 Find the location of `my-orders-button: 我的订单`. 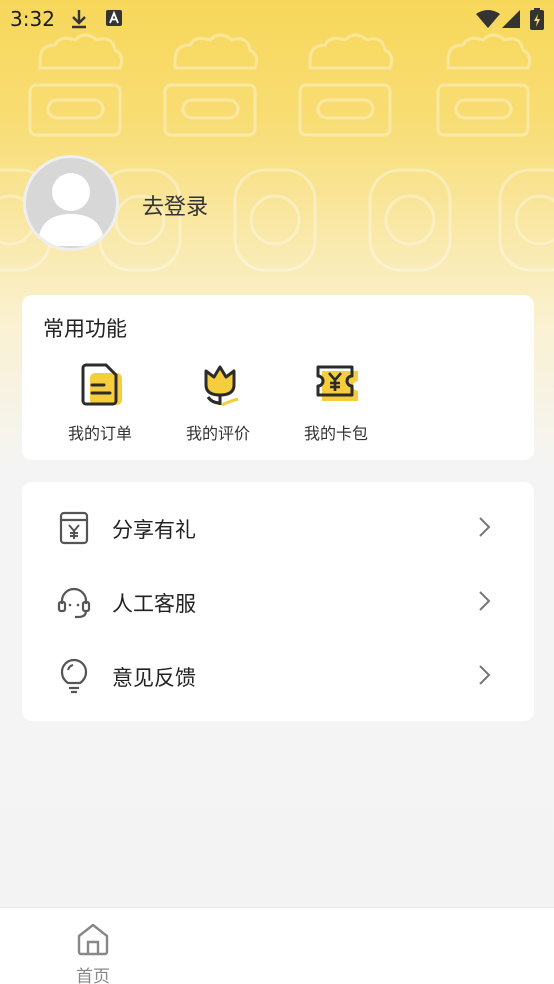

my-orders-button: 我的订单 is located at coordinates (100, 406).